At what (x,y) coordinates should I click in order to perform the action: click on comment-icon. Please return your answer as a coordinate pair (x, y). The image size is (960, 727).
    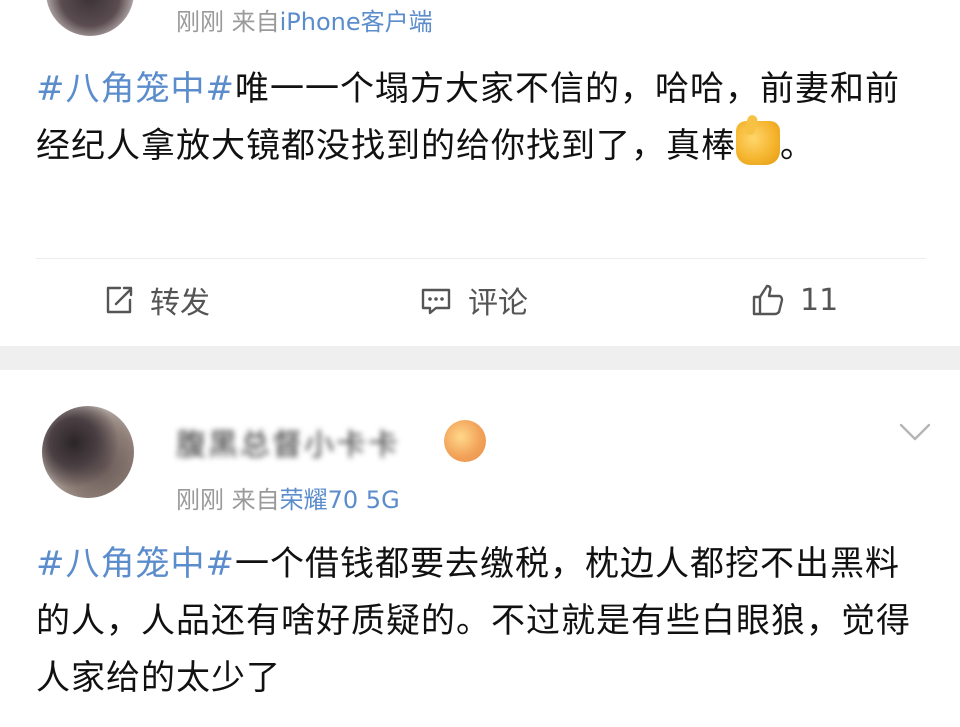
    Looking at the image, I should click on (436, 301).